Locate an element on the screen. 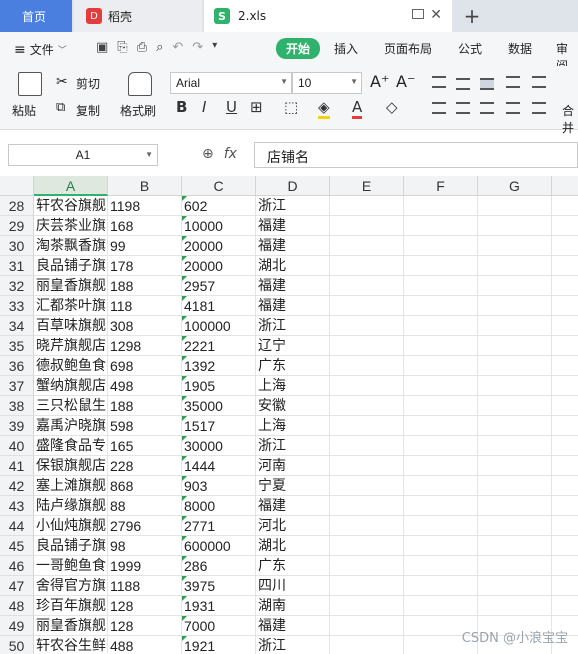 The height and width of the screenshot is (654, 578). cell-d: 辽宁 is located at coordinates (293, 346).